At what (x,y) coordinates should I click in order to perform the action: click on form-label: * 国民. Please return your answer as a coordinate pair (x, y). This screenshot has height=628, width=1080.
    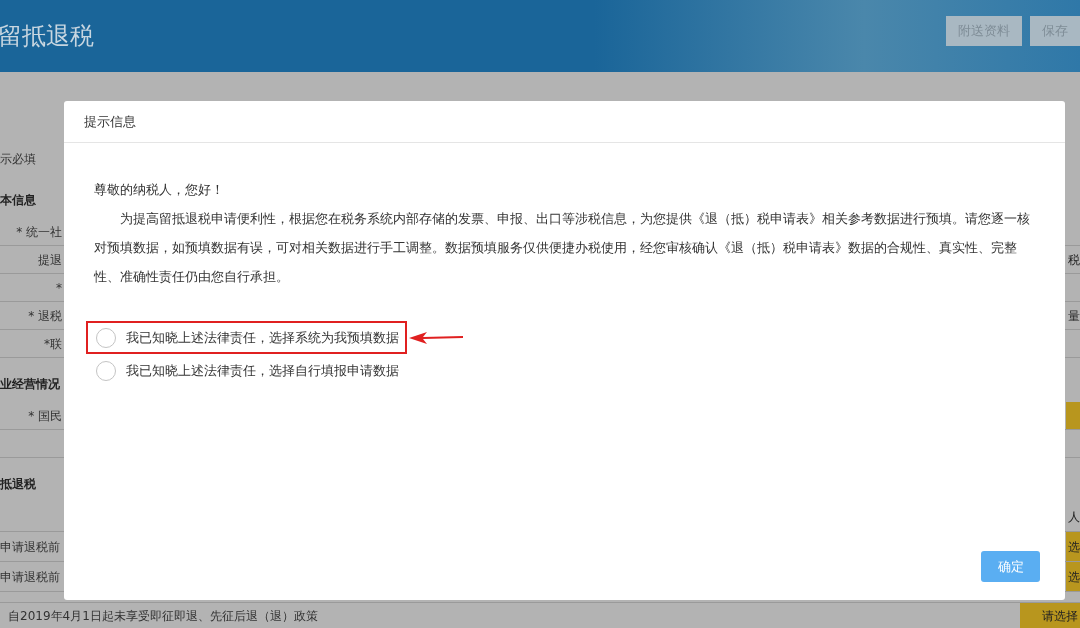
    Looking at the image, I should click on (45, 416).